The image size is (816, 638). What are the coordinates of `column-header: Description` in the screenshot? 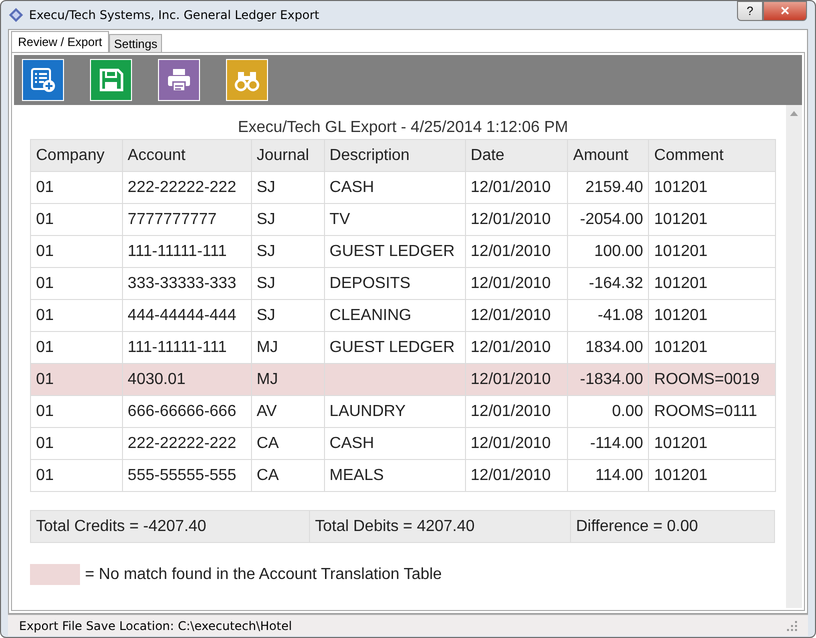 It's located at (395, 156).